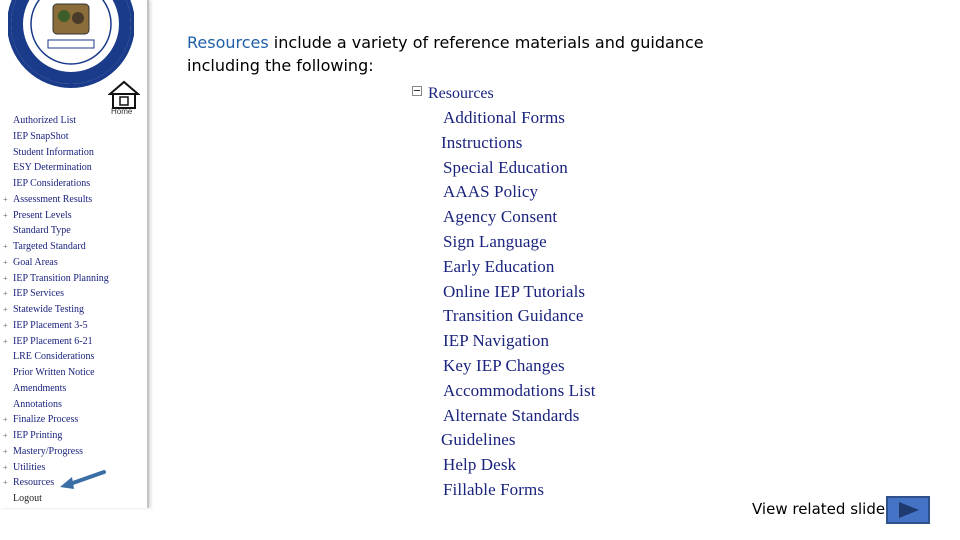  I want to click on sidebar-item-student-information: Student Information, so click(54, 153).